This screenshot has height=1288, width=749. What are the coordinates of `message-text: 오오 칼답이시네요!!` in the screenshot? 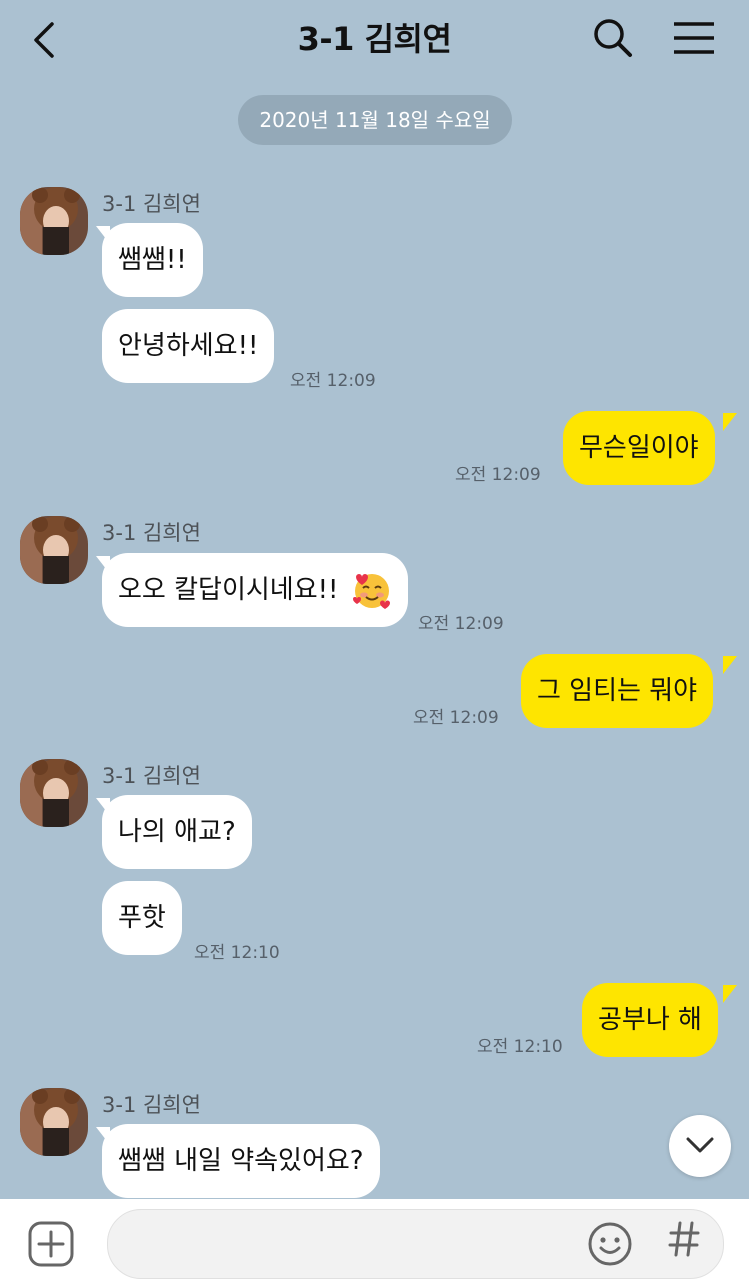 It's located at (228, 590).